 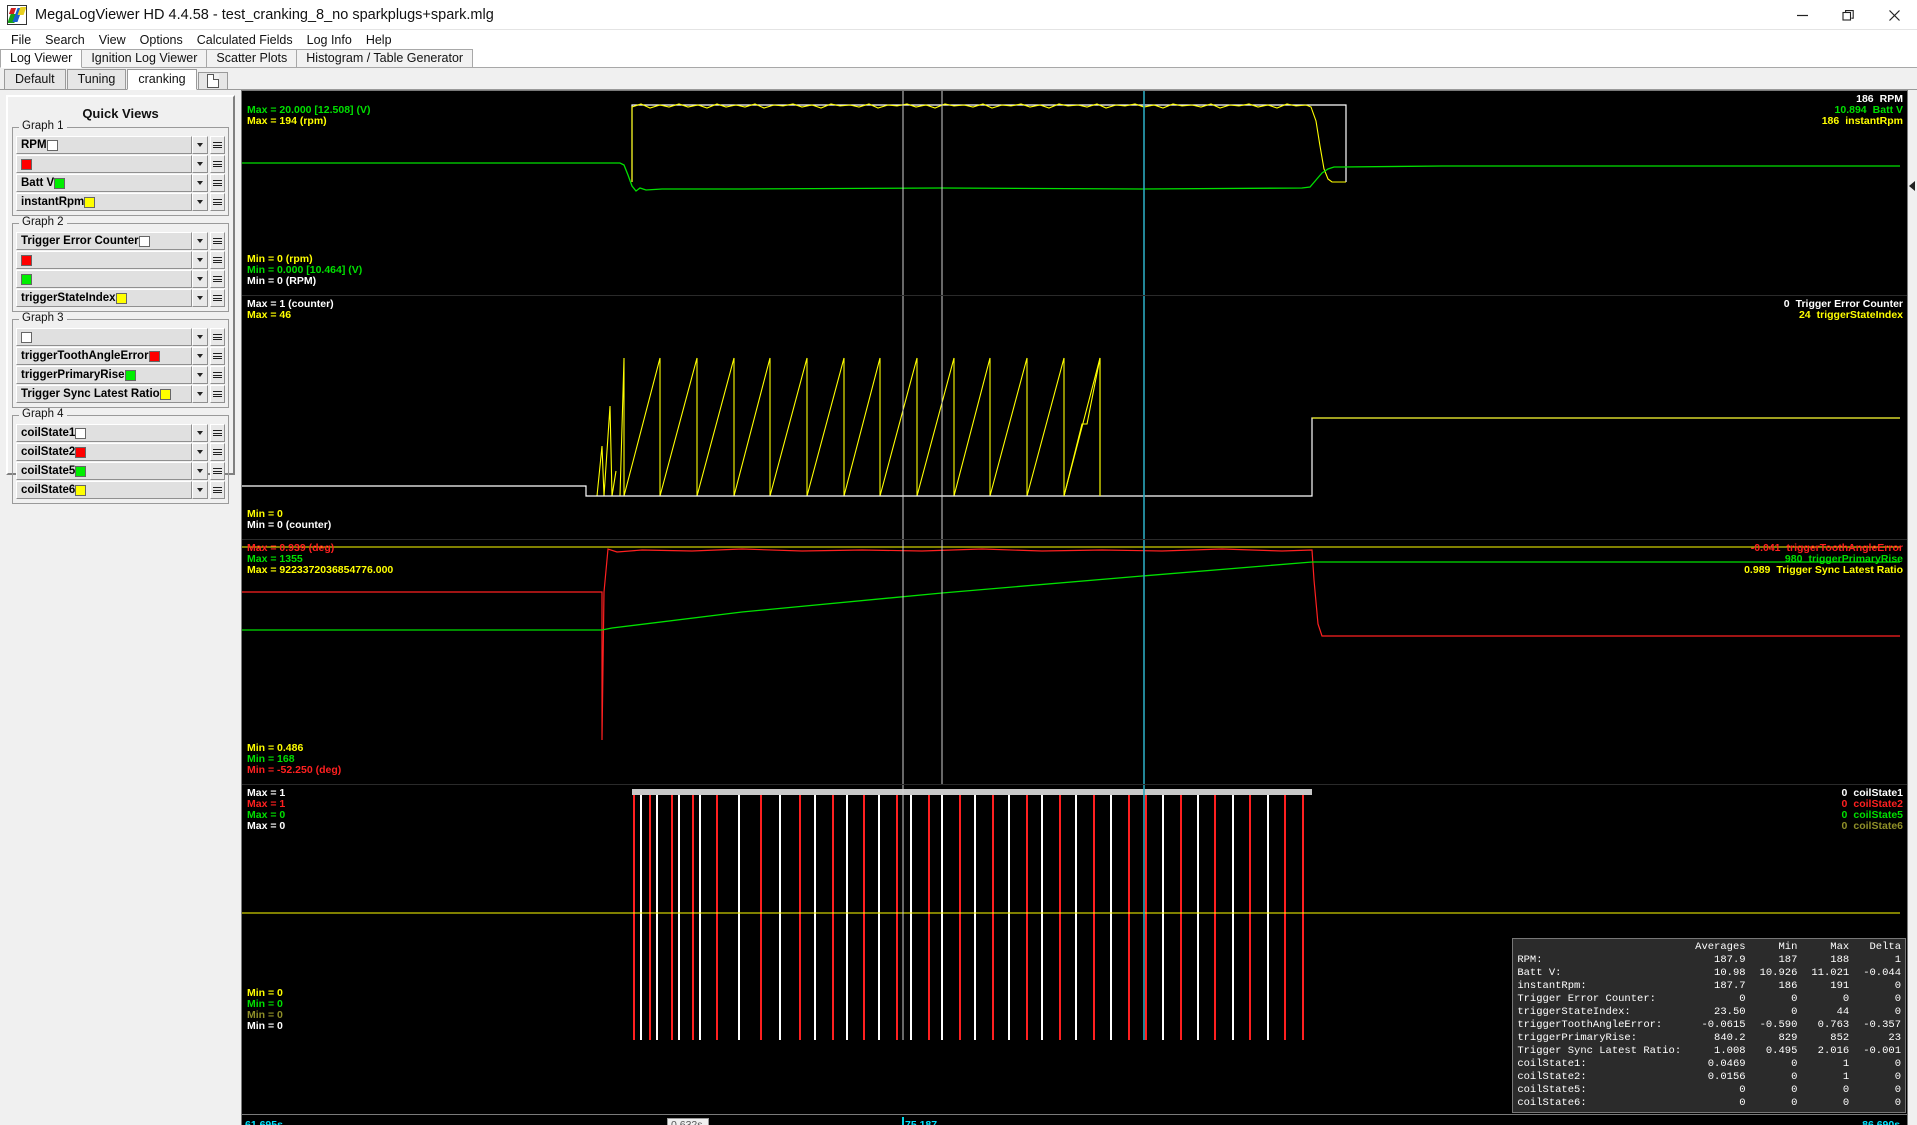 I want to click on quick-view-row: coilState2, so click(x=120, y=452).